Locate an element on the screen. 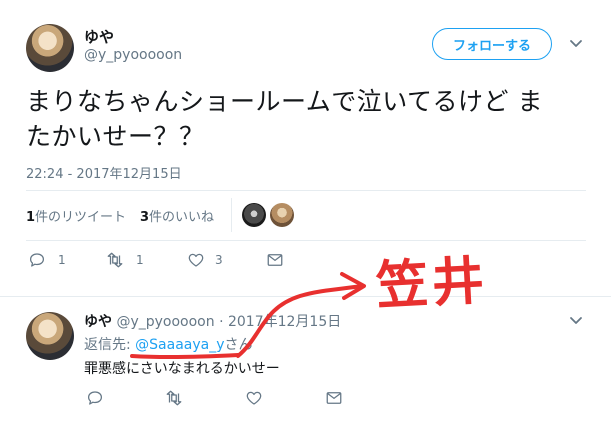  like-action: 3 is located at coordinates (205, 260).